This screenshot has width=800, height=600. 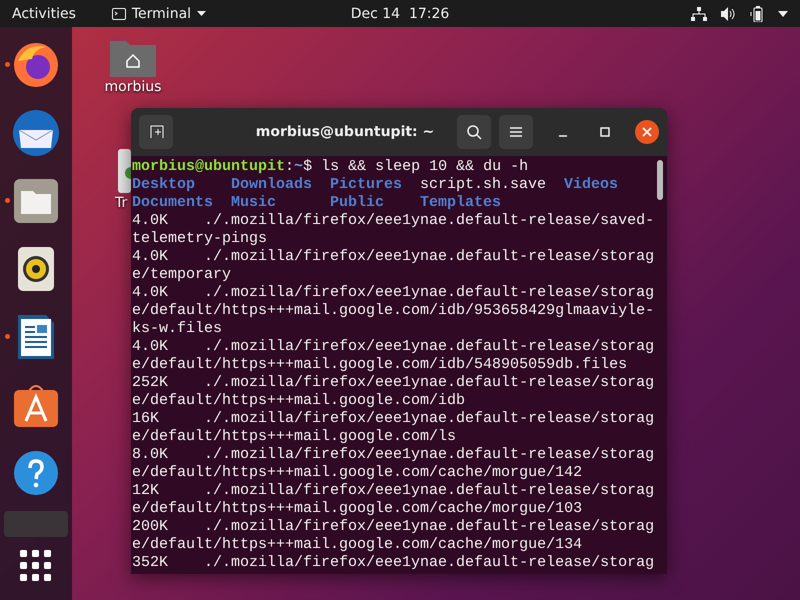 What do you see at coordinates (358, 203) in the screenshot?
I see `directory-name: Public` at bounding box center [358, 203].